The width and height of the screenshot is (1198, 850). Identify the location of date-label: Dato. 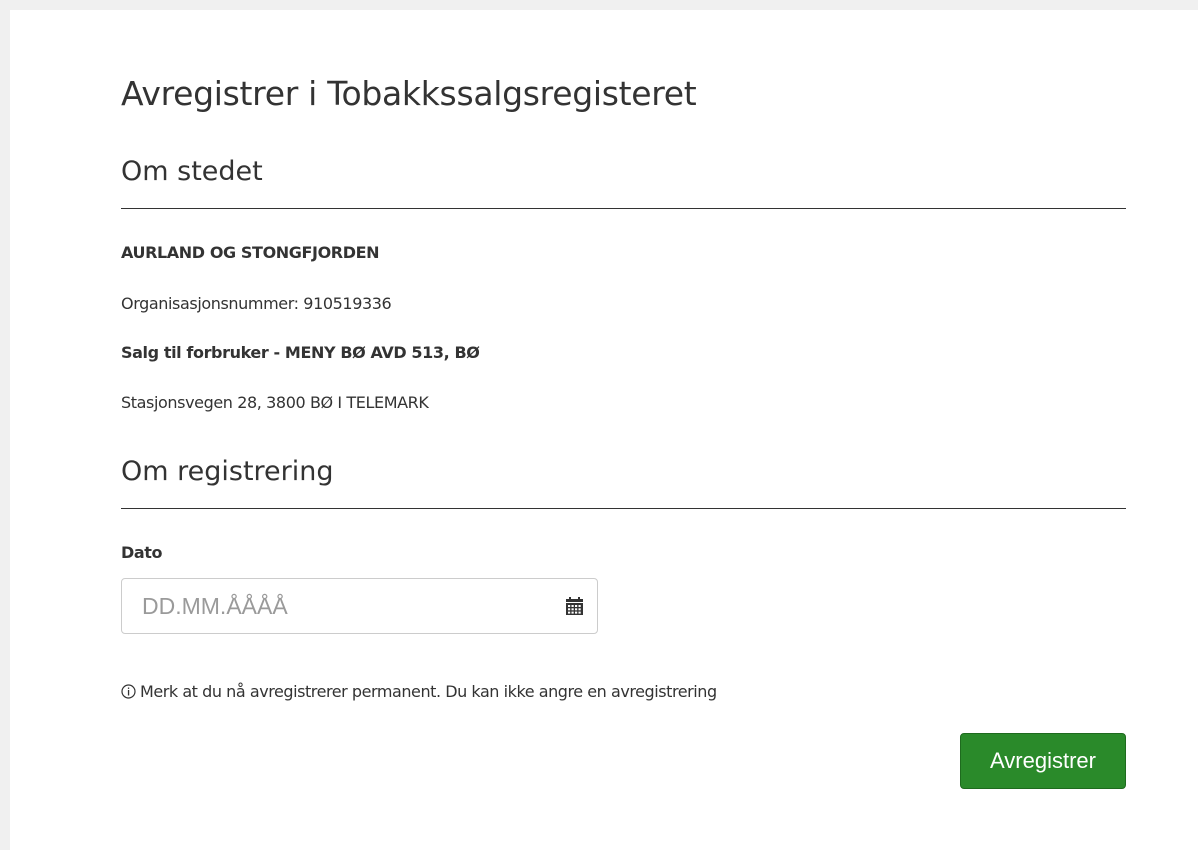
(142, 552).